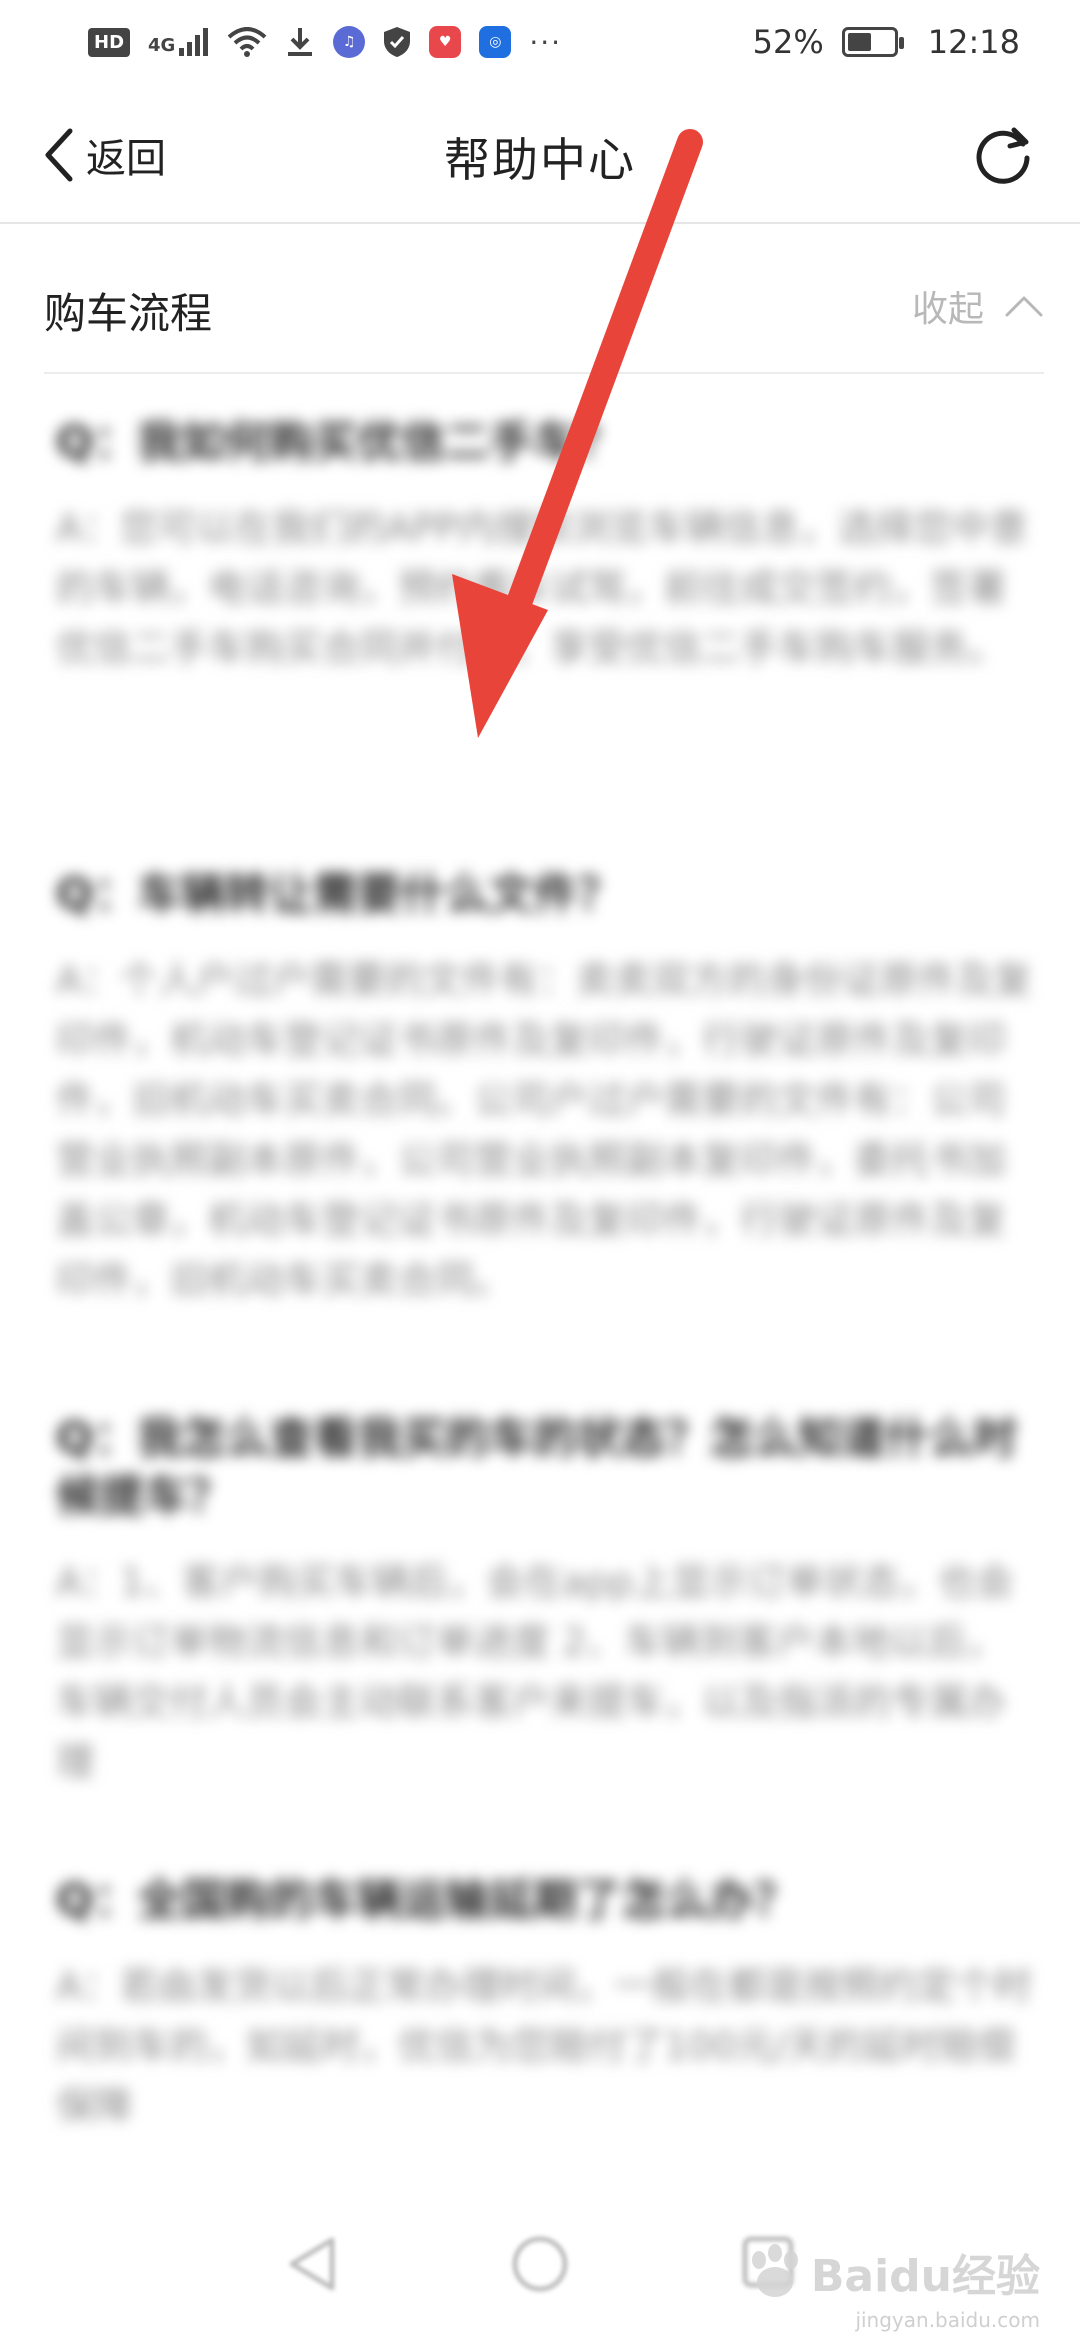 This screenshot has width=1080, height=2340. I want to click on faq-question: Q：车辆转让需要什么文件？, so click(339, 894).